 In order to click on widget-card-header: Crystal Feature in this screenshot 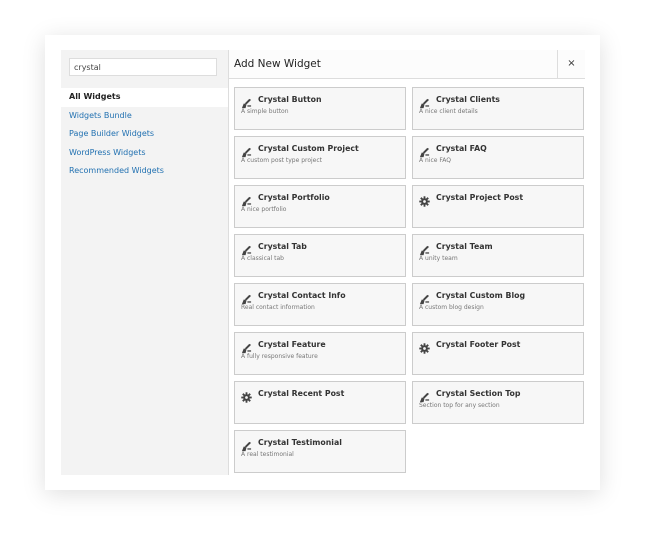, I will do `click(320, 345)`.